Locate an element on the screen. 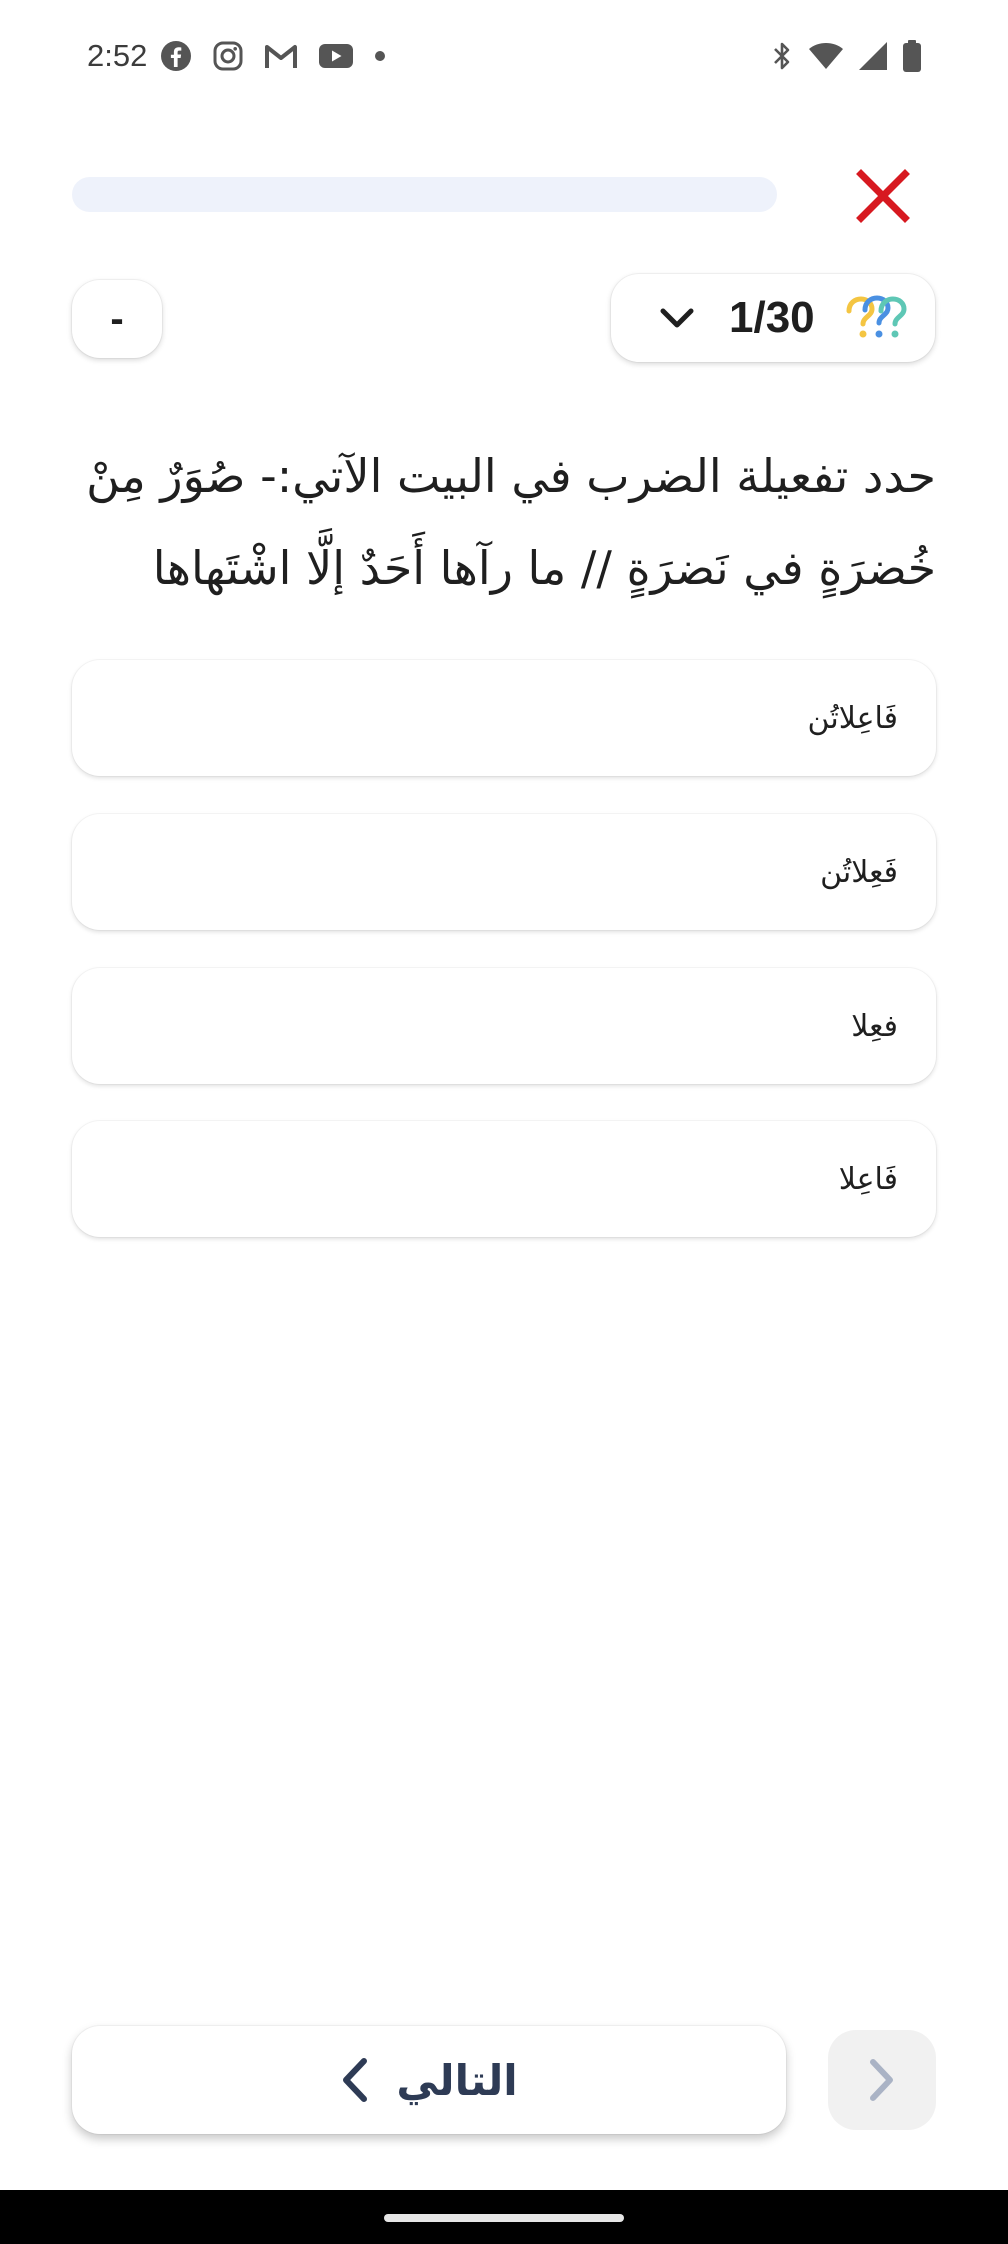 The height and width of the screenshot is (2244, 1008). gmail-icon is located at coordinates (281, 56).